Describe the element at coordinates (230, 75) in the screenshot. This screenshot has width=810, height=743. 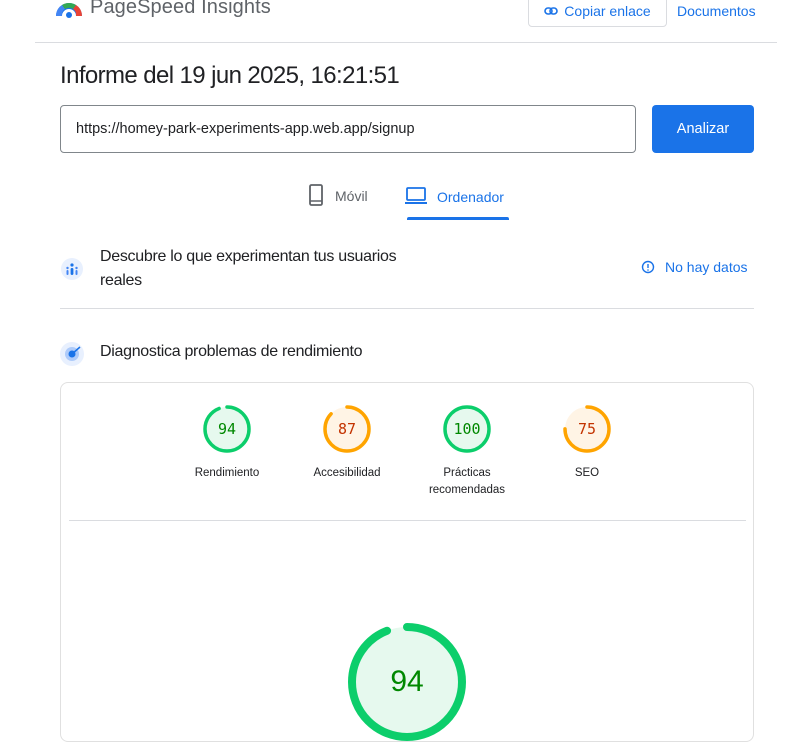
I see `report-title: Informe del 19 jun 2025, 16:21:51` at that location.